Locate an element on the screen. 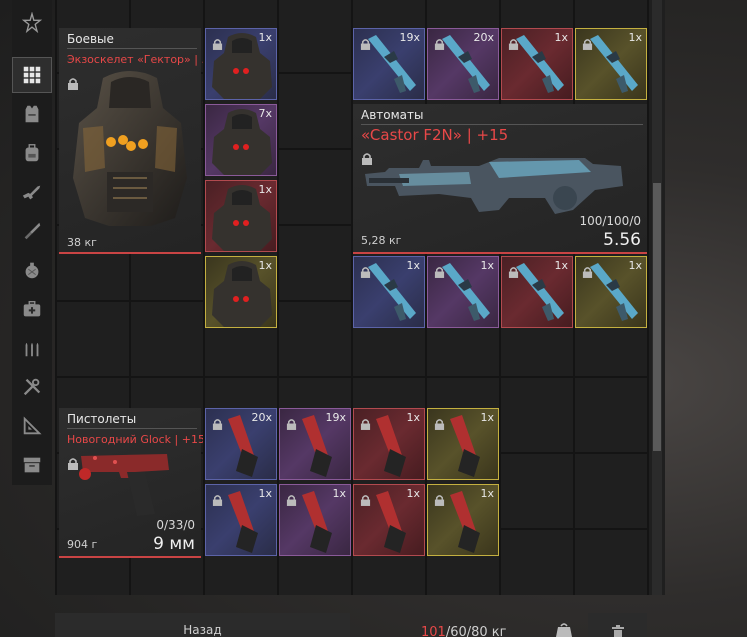  rifle-tile: 20x is located at coordinates (463, 64).